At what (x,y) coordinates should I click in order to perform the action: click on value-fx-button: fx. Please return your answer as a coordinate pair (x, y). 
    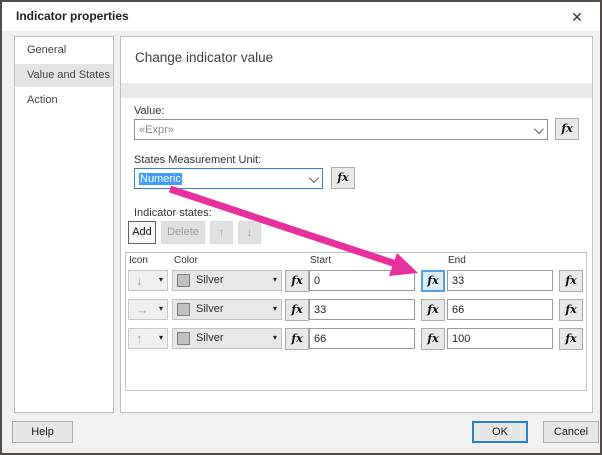
    Looking at the image, I should click on (567, 129).